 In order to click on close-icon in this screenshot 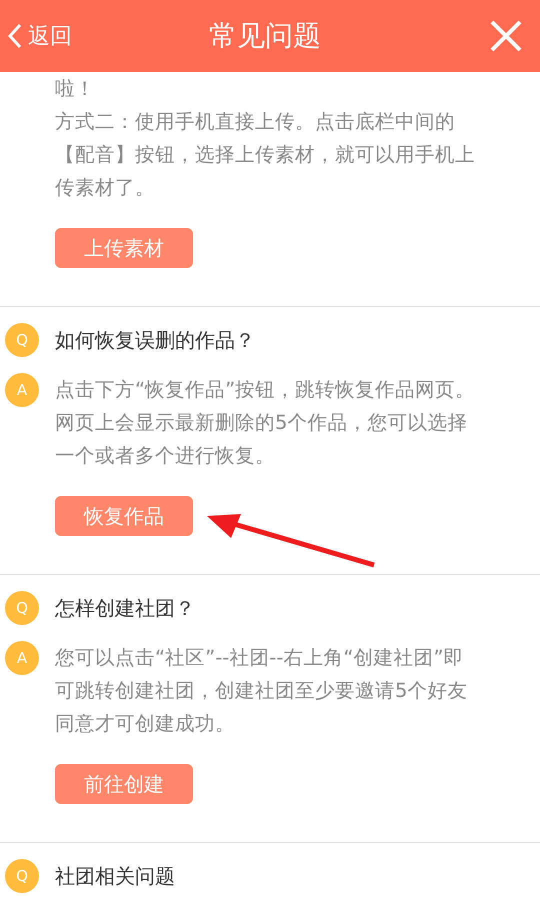, I will do `click(506, 36)`.